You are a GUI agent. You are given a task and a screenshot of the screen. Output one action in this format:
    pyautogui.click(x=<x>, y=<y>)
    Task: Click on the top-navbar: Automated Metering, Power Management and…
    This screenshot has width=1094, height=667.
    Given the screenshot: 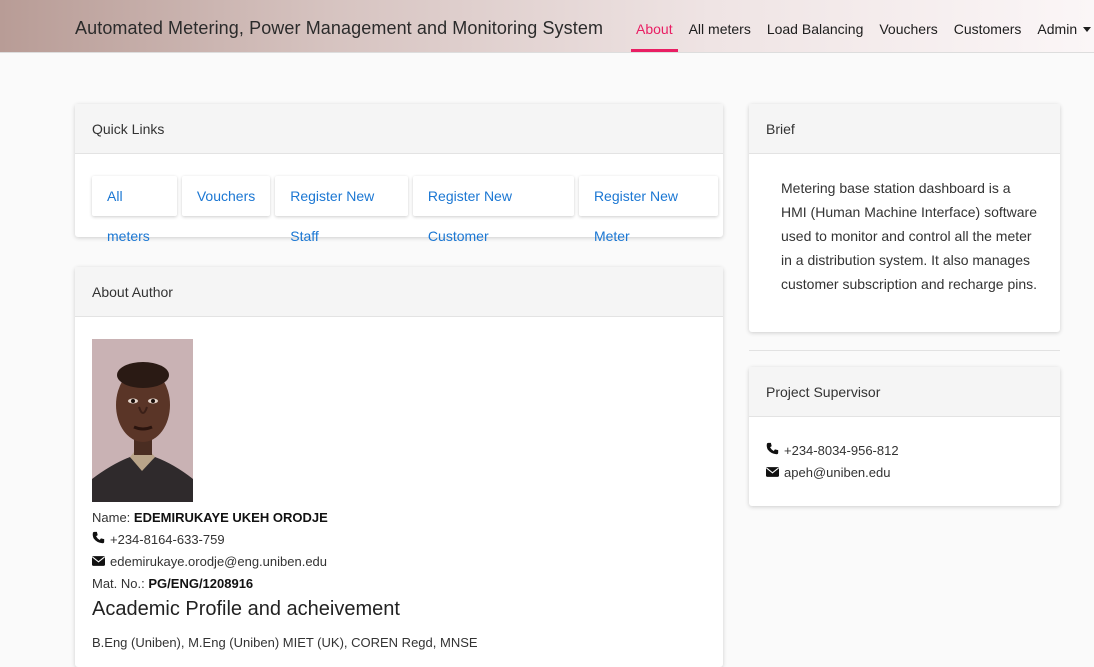 What is the action you would take?
    pyautogui.click(x=547, y=26)
    